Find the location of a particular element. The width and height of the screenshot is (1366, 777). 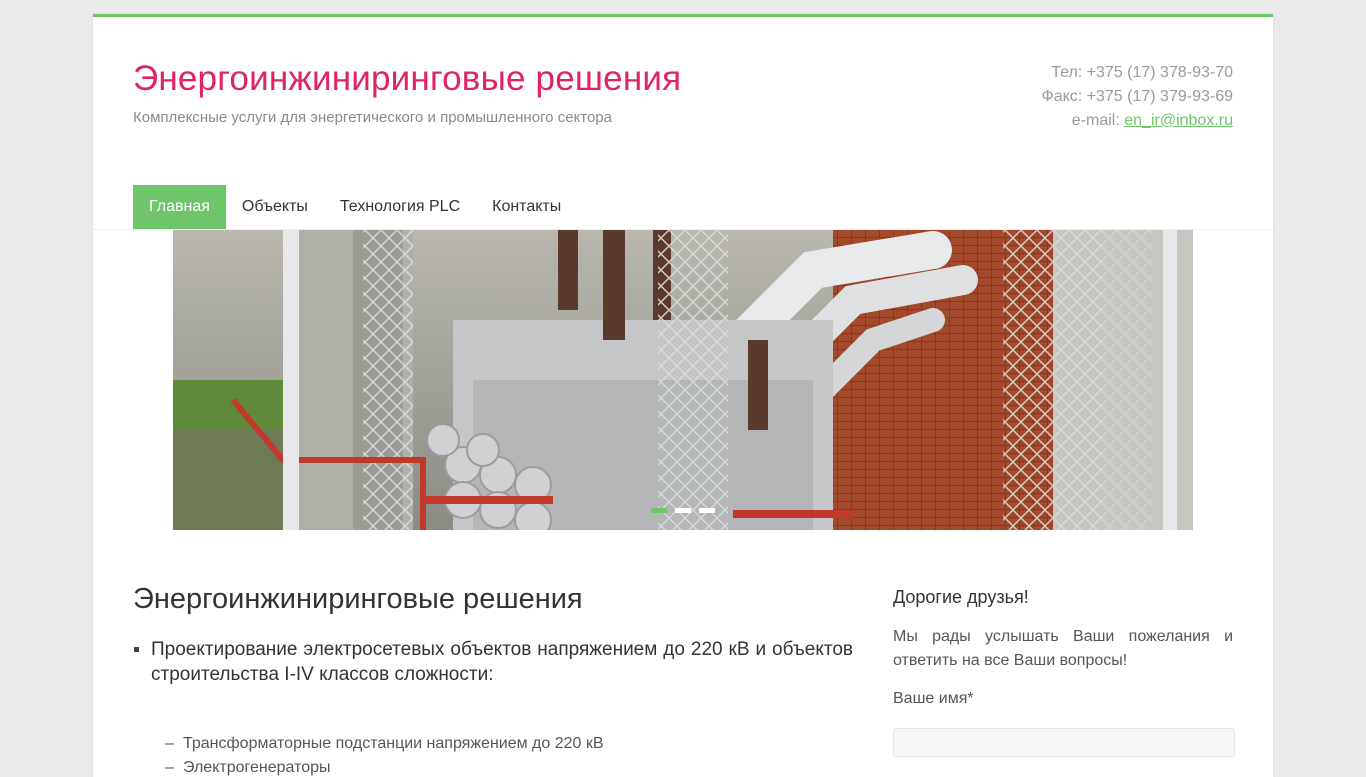

bullet-icon is located at coordinates (136, 649).